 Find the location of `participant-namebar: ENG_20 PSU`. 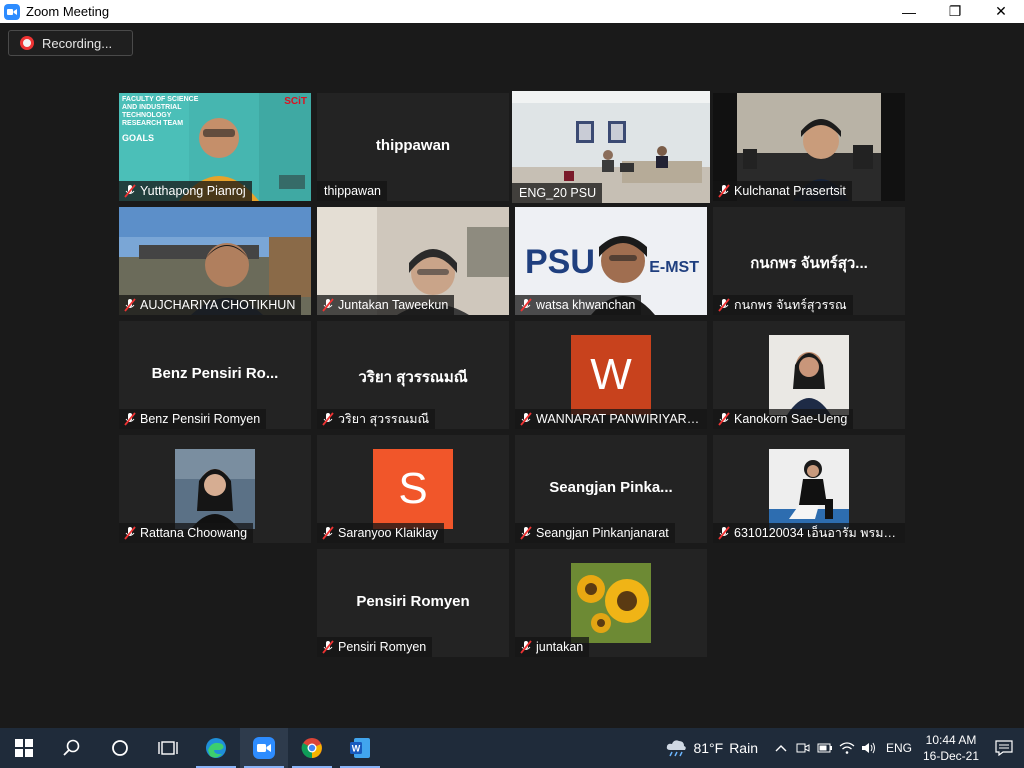

participant-namebar: ENG_20 PSU is located at coordinates (557, 193).